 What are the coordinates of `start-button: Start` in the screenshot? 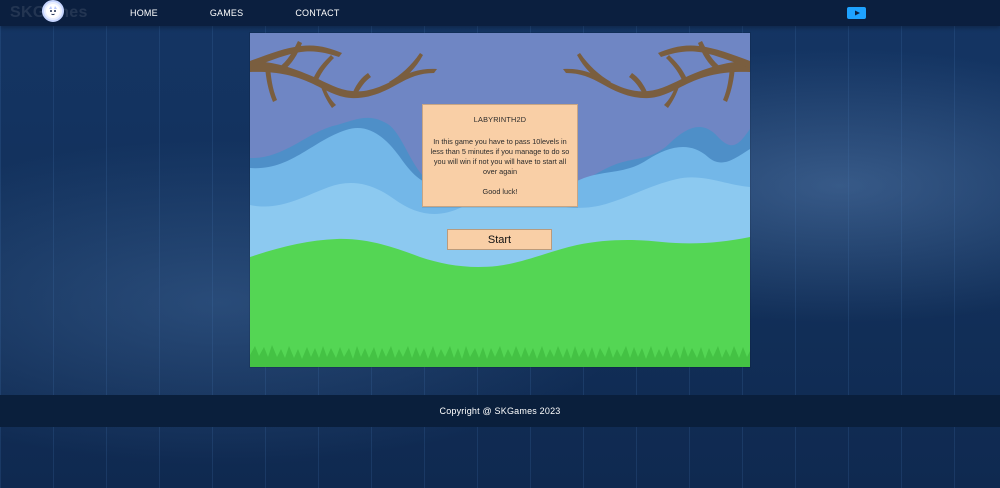 It's located at (499, 239).